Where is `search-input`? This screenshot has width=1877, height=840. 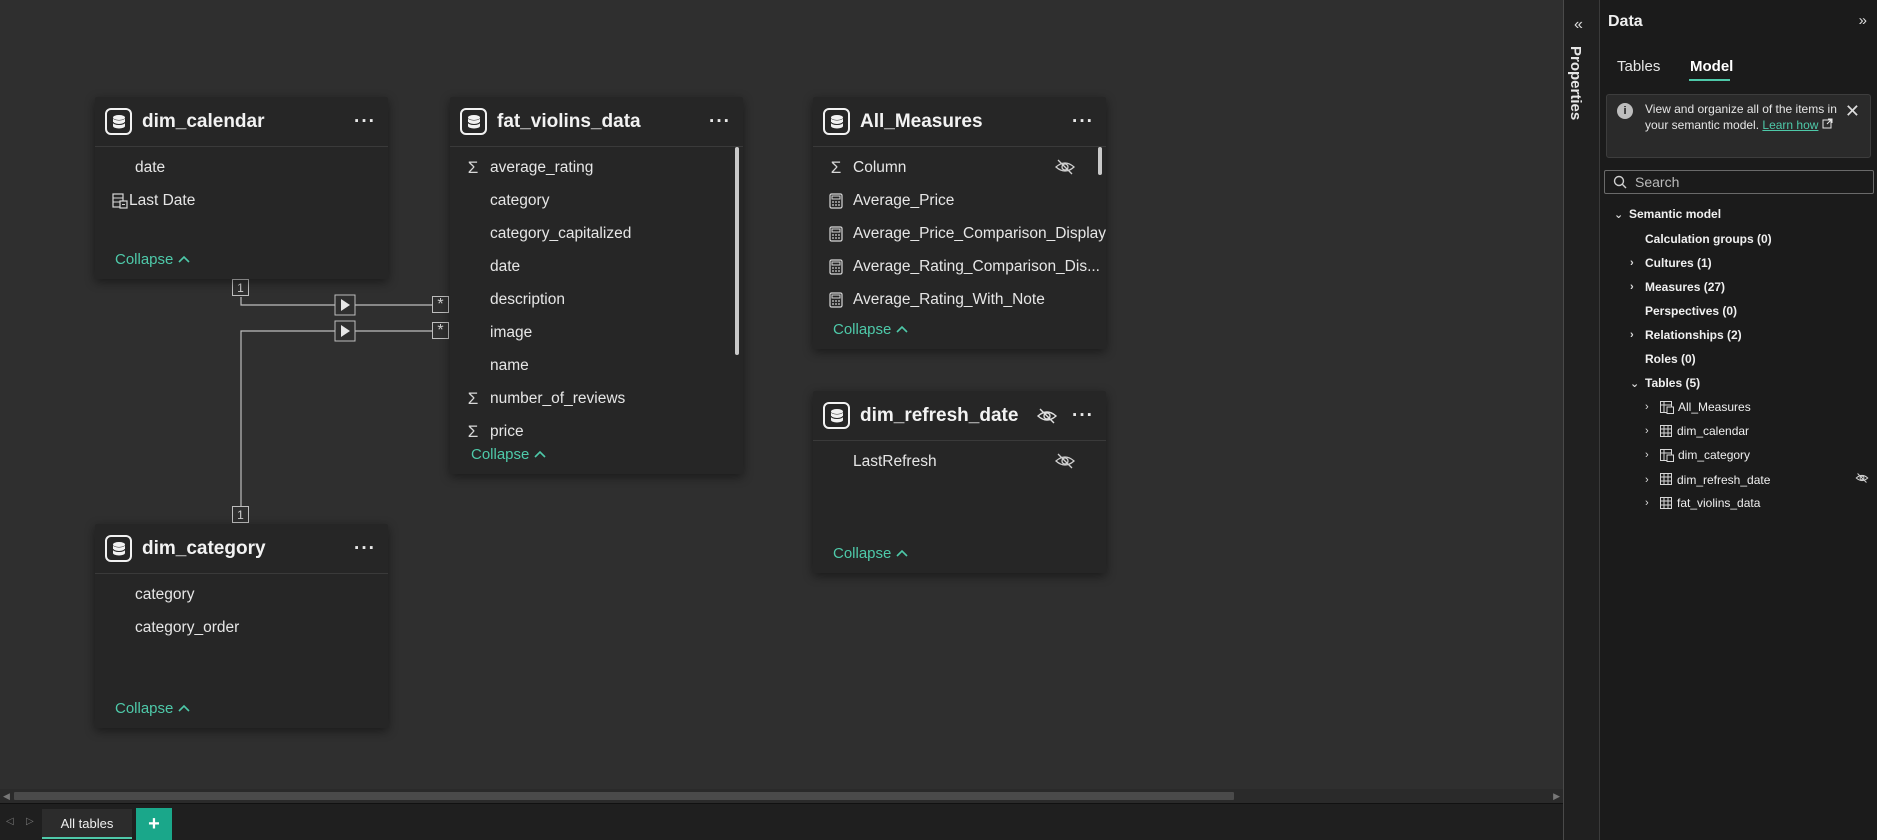
search-input is located at coordinates (1750, 182).